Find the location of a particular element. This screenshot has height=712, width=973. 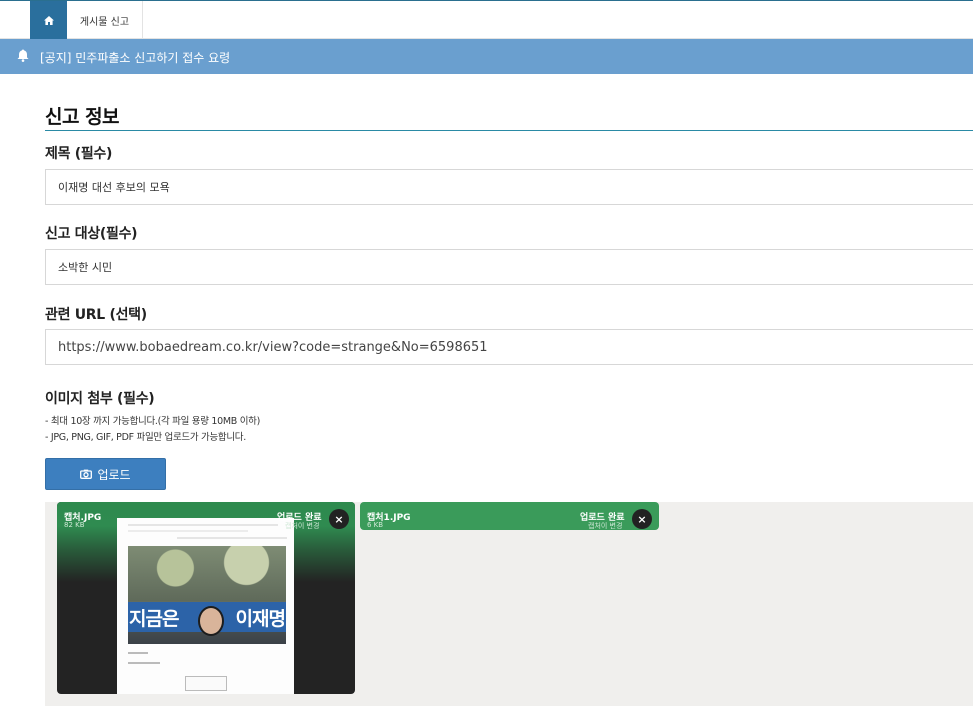

home-tab is located at coordinates (48, 20).